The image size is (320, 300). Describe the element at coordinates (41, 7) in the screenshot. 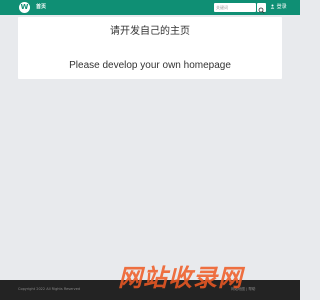

I see `nav-home-link: 首页` at that location.